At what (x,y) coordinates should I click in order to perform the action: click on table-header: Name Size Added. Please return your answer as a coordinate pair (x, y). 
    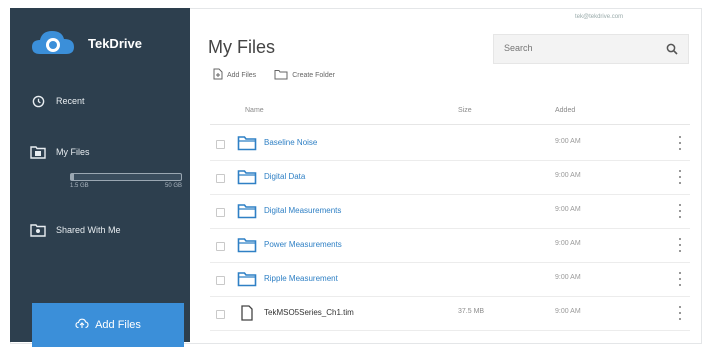
    Looking at the image, I should click on (450, 112).